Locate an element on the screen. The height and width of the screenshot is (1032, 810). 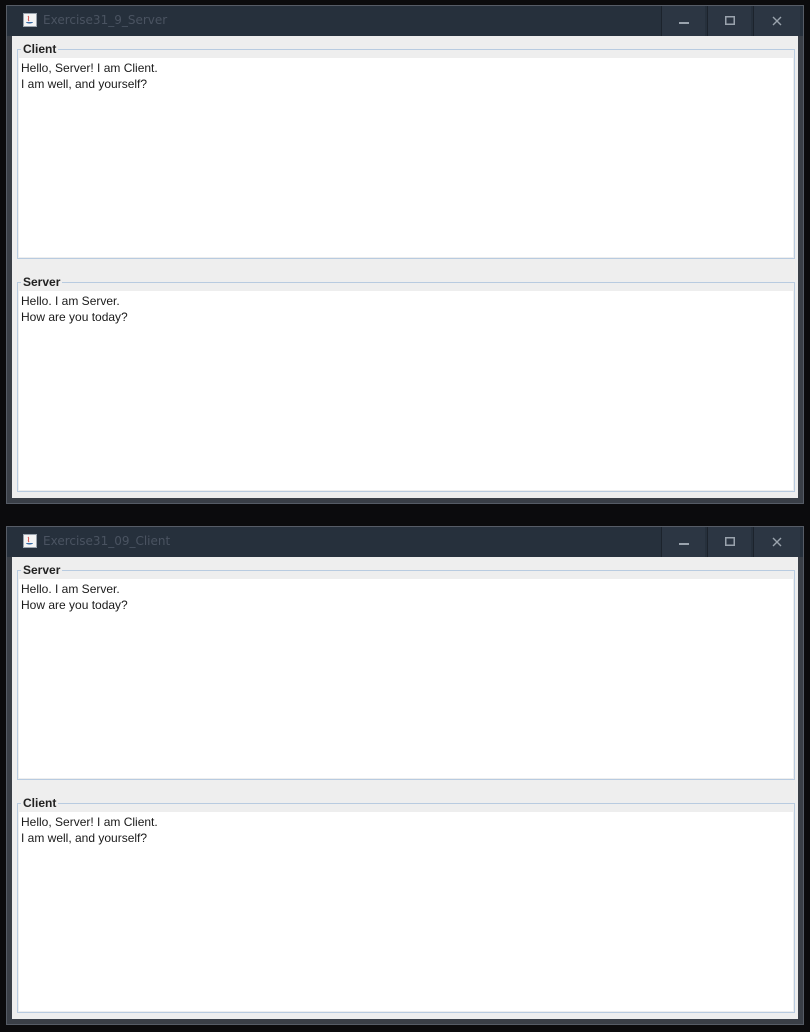
window-title: Exercise31_9_Server is located at coordinates (105, 20).